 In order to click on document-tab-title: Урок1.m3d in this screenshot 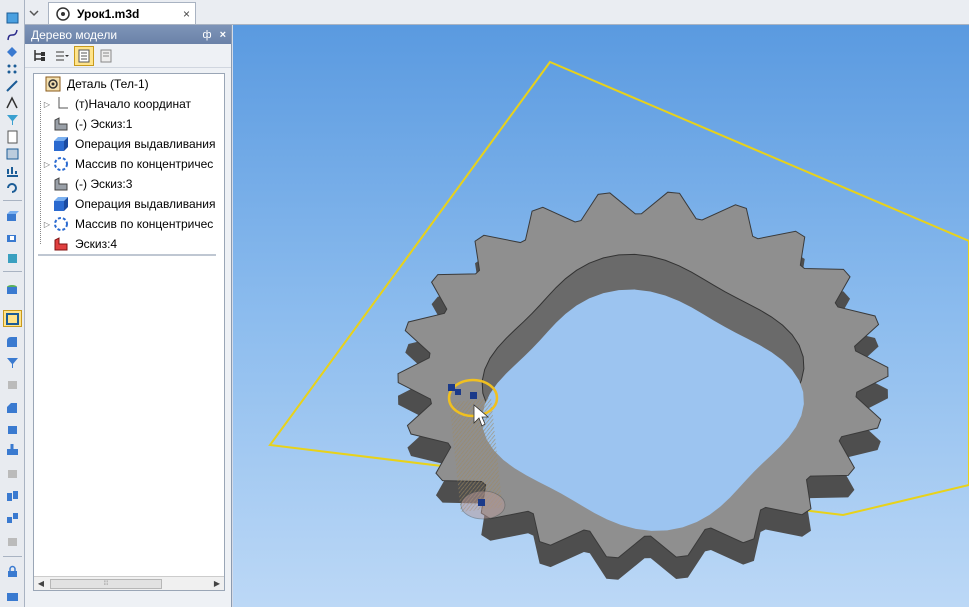, I will do `click(108, 13)`.